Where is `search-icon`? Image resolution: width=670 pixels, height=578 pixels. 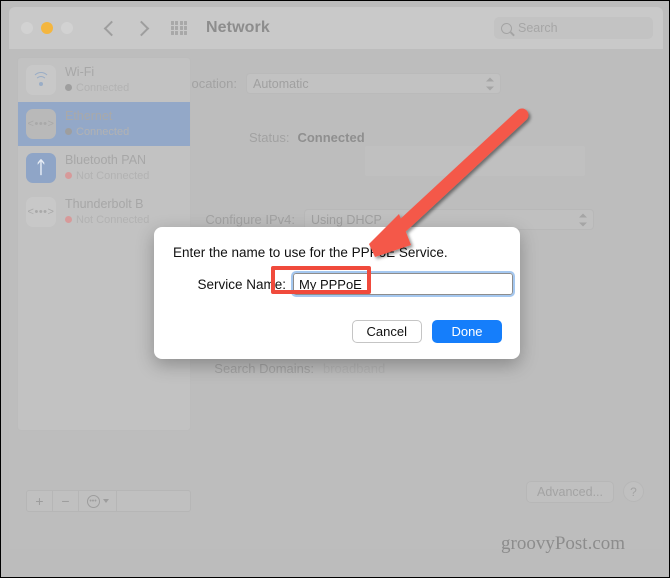 search-icon is located at coordinates (506, 28).